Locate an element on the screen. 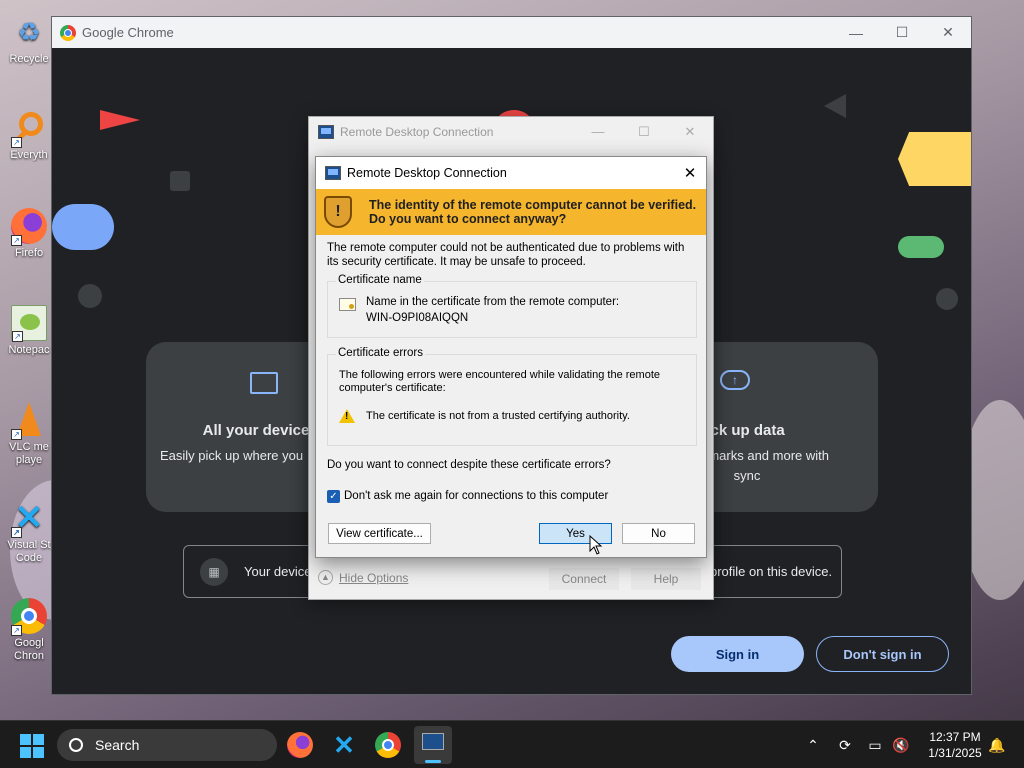  desktop-icon-label: Everyth is located at coordinates (29, 155).